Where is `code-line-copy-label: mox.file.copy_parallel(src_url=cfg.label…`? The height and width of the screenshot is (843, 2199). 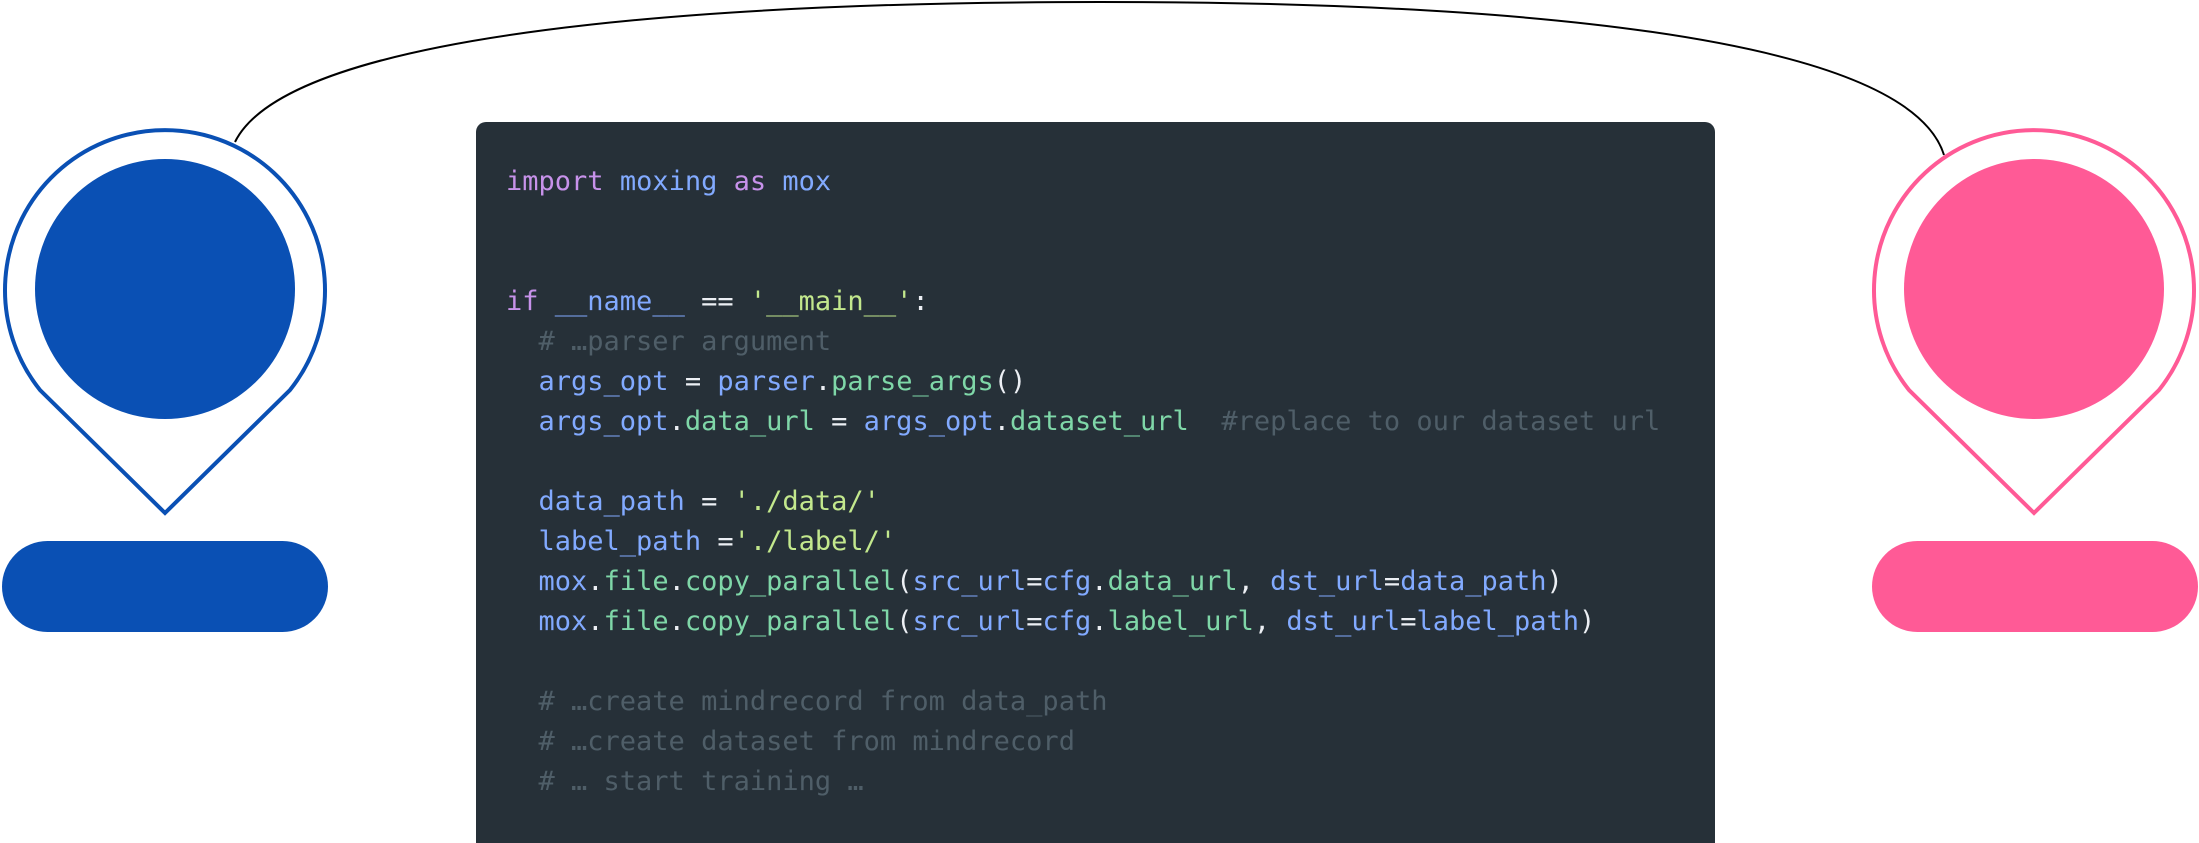
code-line-copy-label: mox.file.copy_parallel(src_url=cfg.label… is located at coordinates (1067, 621).